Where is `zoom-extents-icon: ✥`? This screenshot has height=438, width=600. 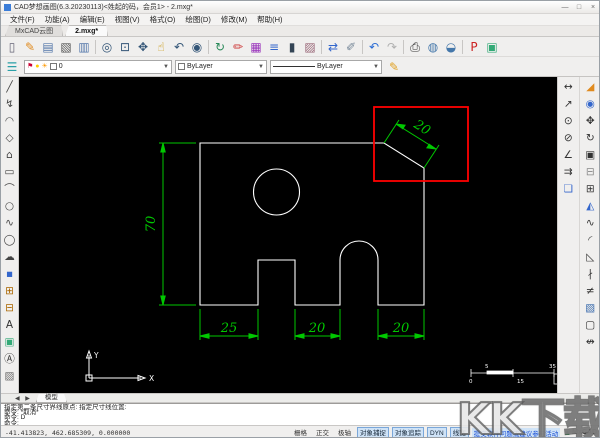 zoom-extents-icon: ✥ is located at coordinates (143, 47).